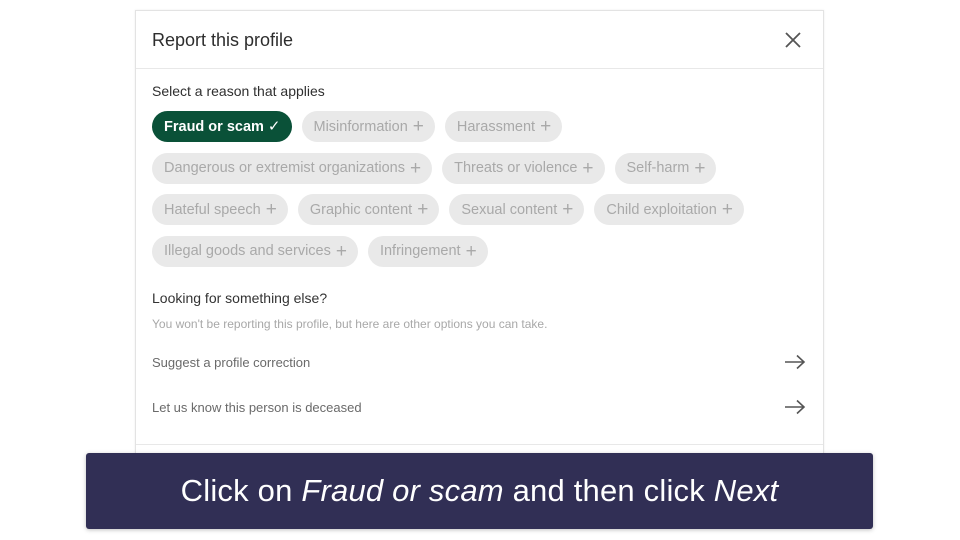 Image resolution: width=960 pixels, height=540 pixels. I want to click on reason-pill-illegal-goods: Illegal goods and services +, so click(255, 251).